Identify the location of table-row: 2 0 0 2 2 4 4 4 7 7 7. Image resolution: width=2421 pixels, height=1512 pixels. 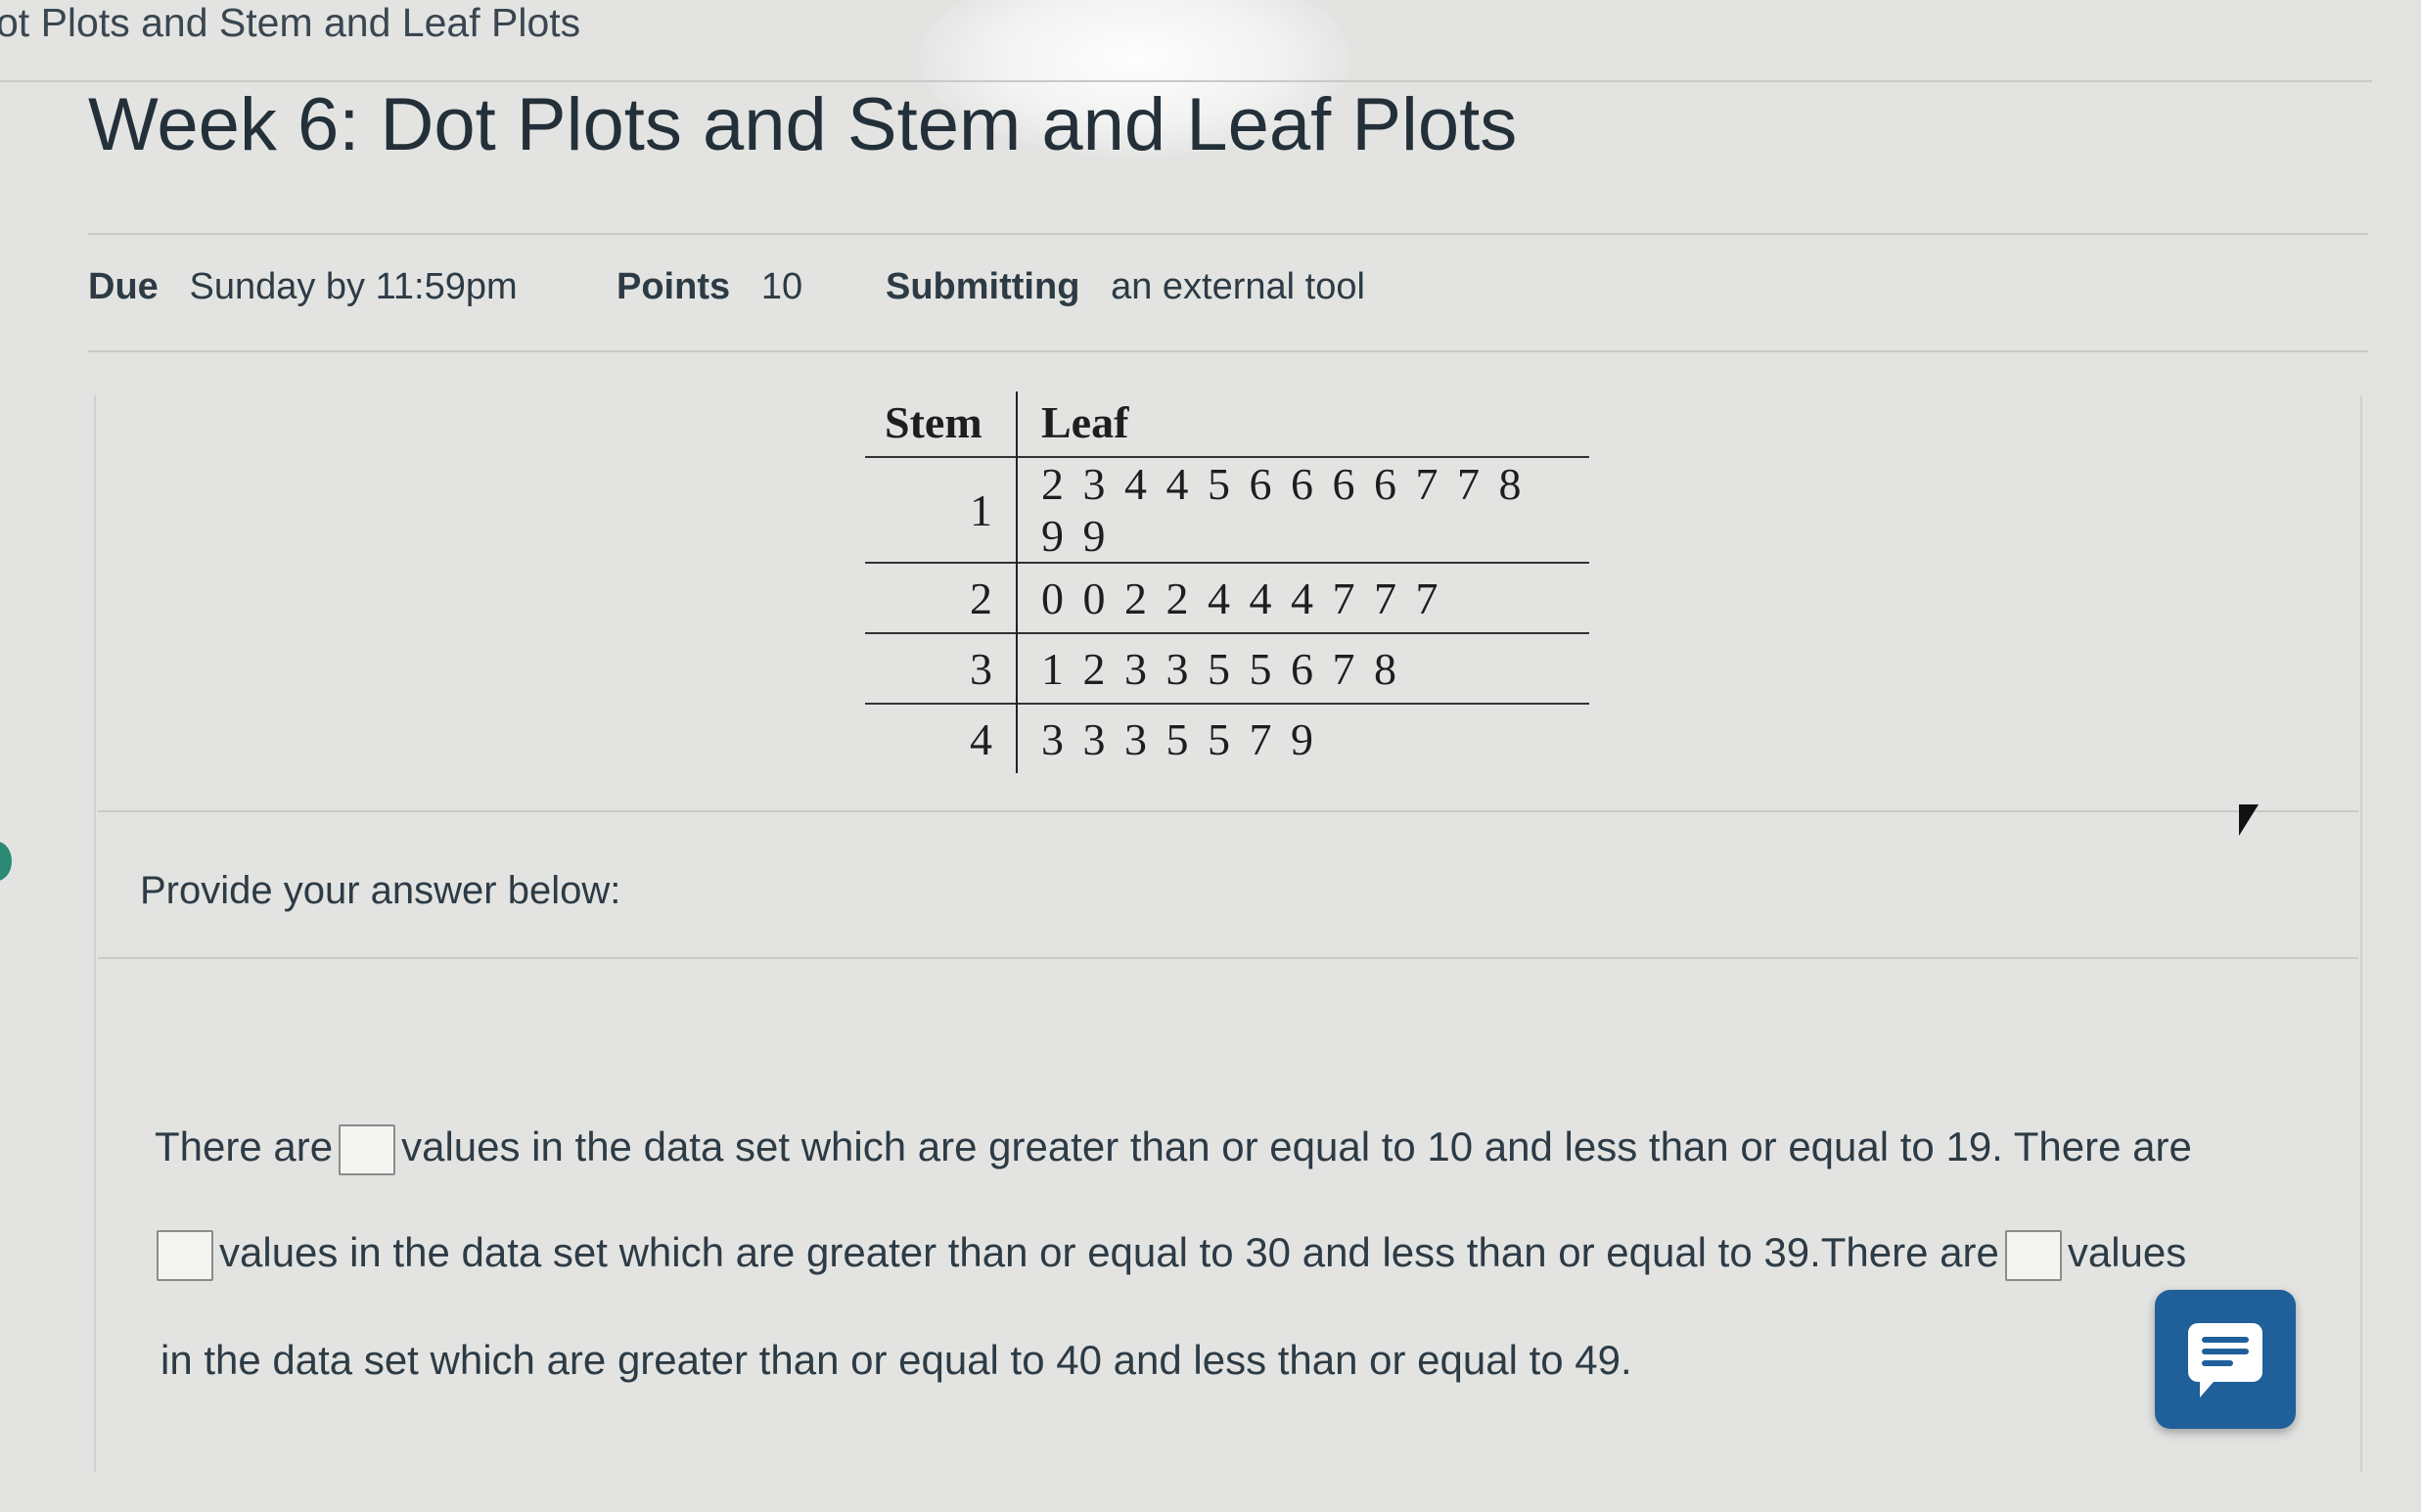
(1227, 597).